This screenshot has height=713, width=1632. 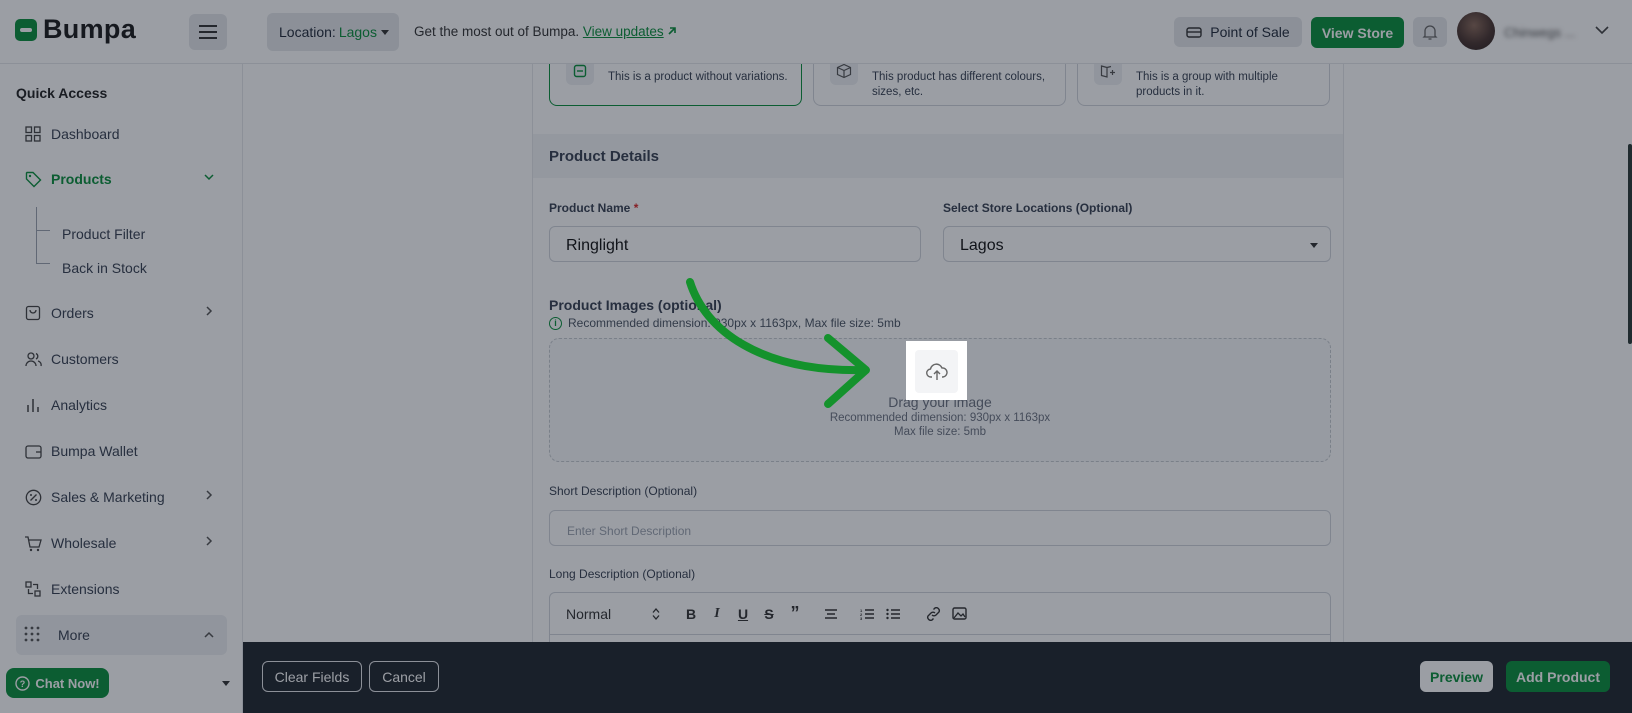 I want to click on quote-icon: ”, so click(x=795, y=614).